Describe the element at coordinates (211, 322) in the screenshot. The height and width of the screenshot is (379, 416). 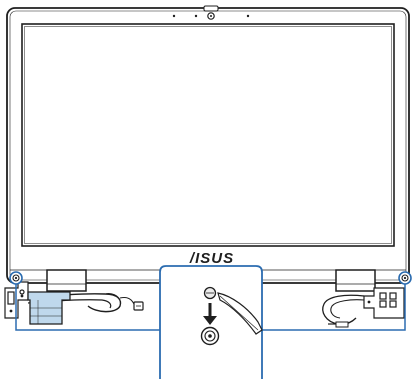
I see `callout-zoom-box` at that location.